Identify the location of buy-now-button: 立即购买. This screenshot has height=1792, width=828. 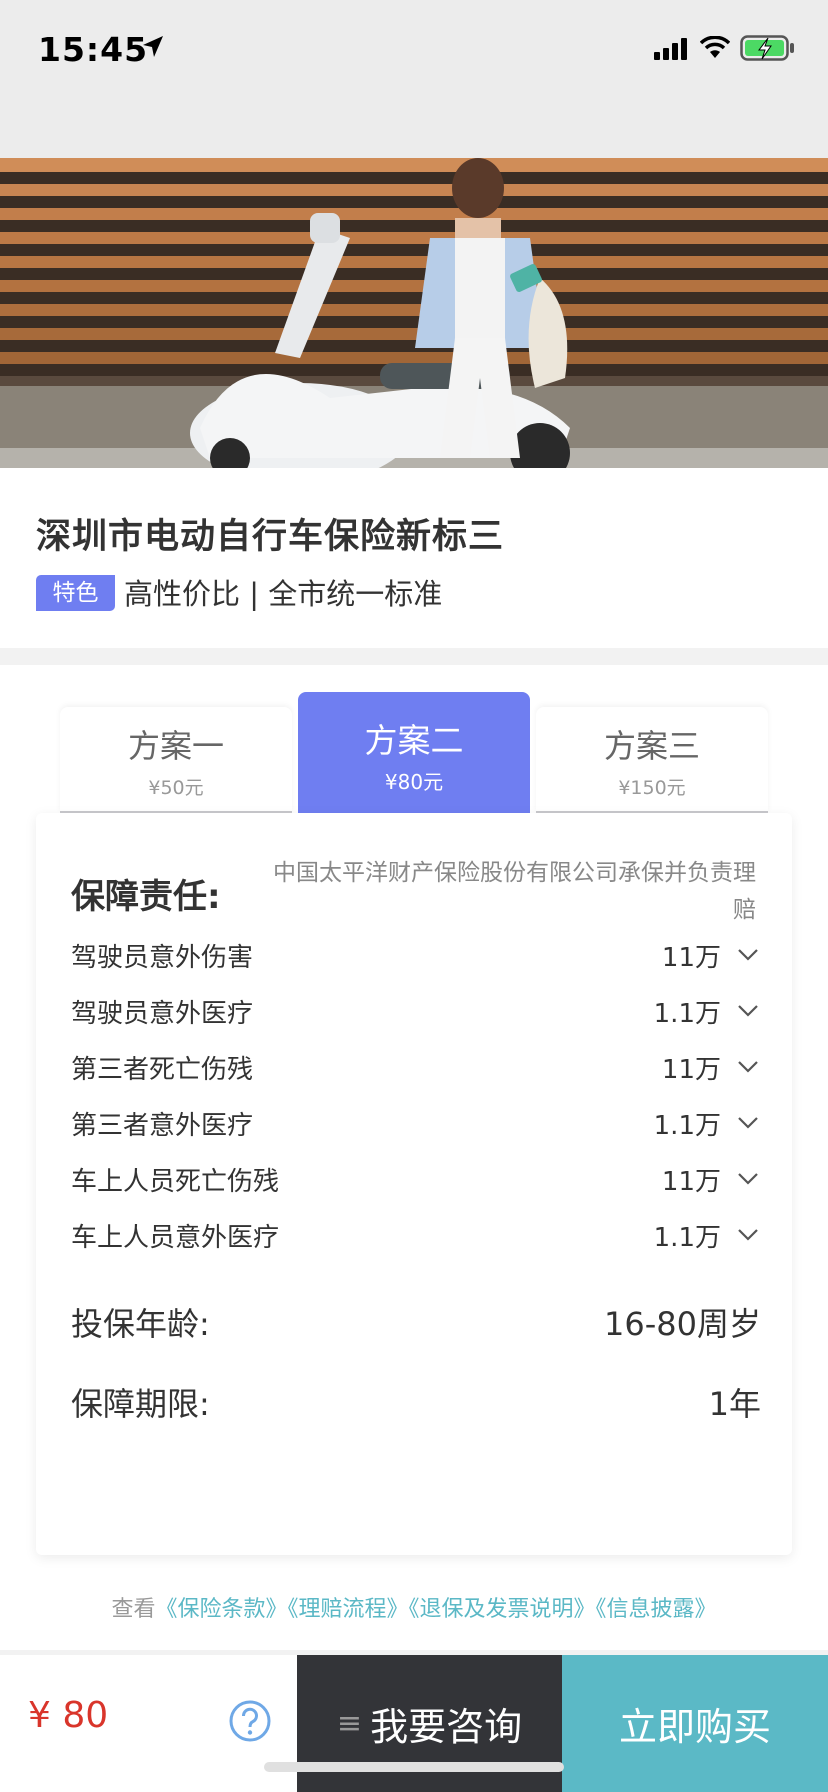
(695, 1723).